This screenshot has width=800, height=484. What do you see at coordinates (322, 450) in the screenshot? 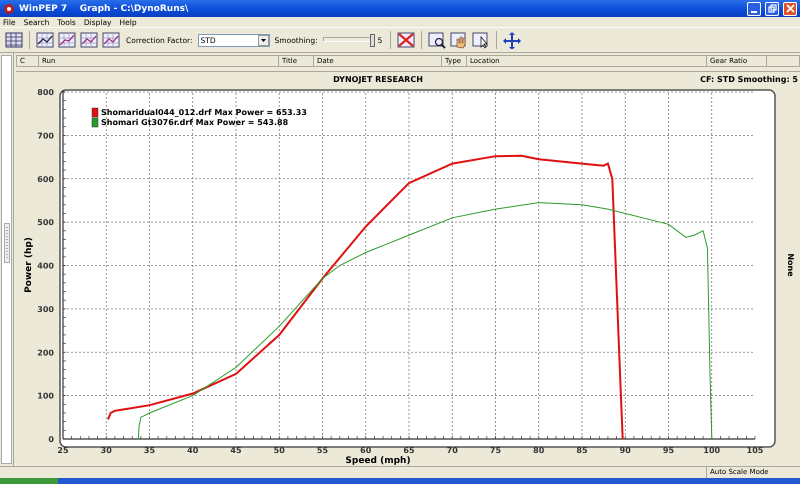
I see `x-tick-label: 55` at bounding box center [322, 450].